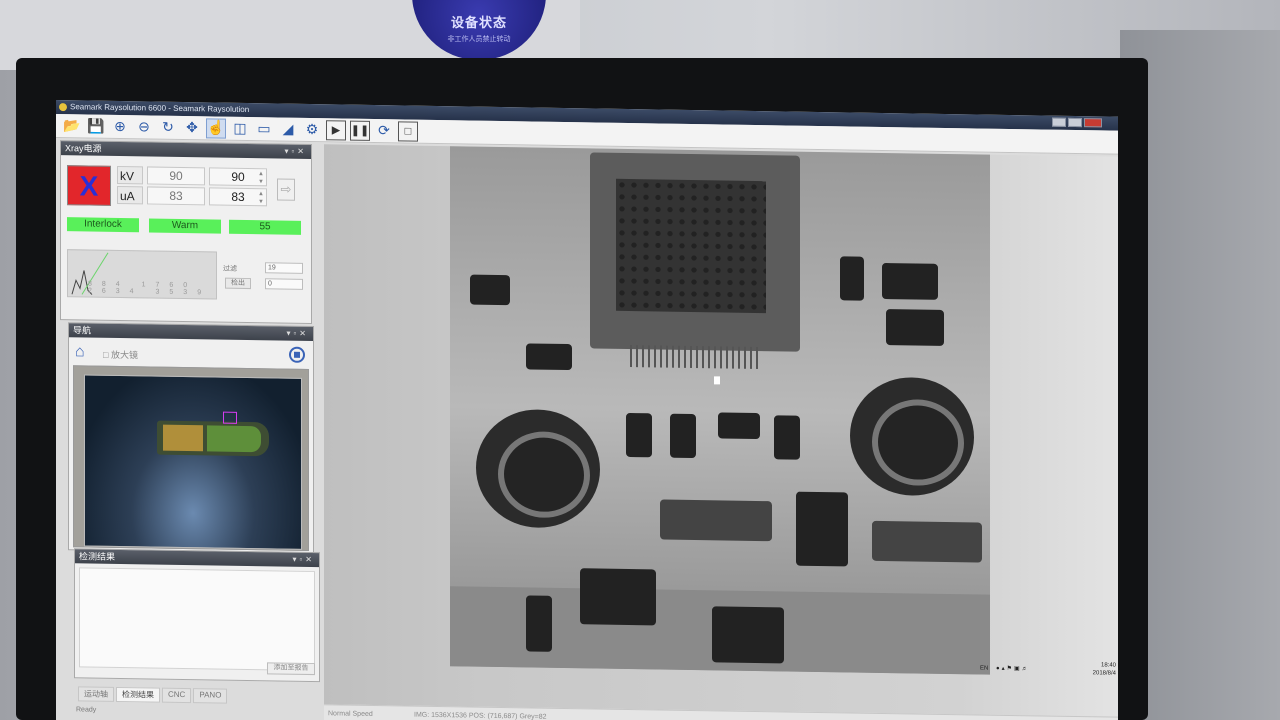 This screenshot has height=720, width=1280. Describe the element at coordinates (176, 176) in the screenshot. I see `kv-actual-value: 90` at that location.